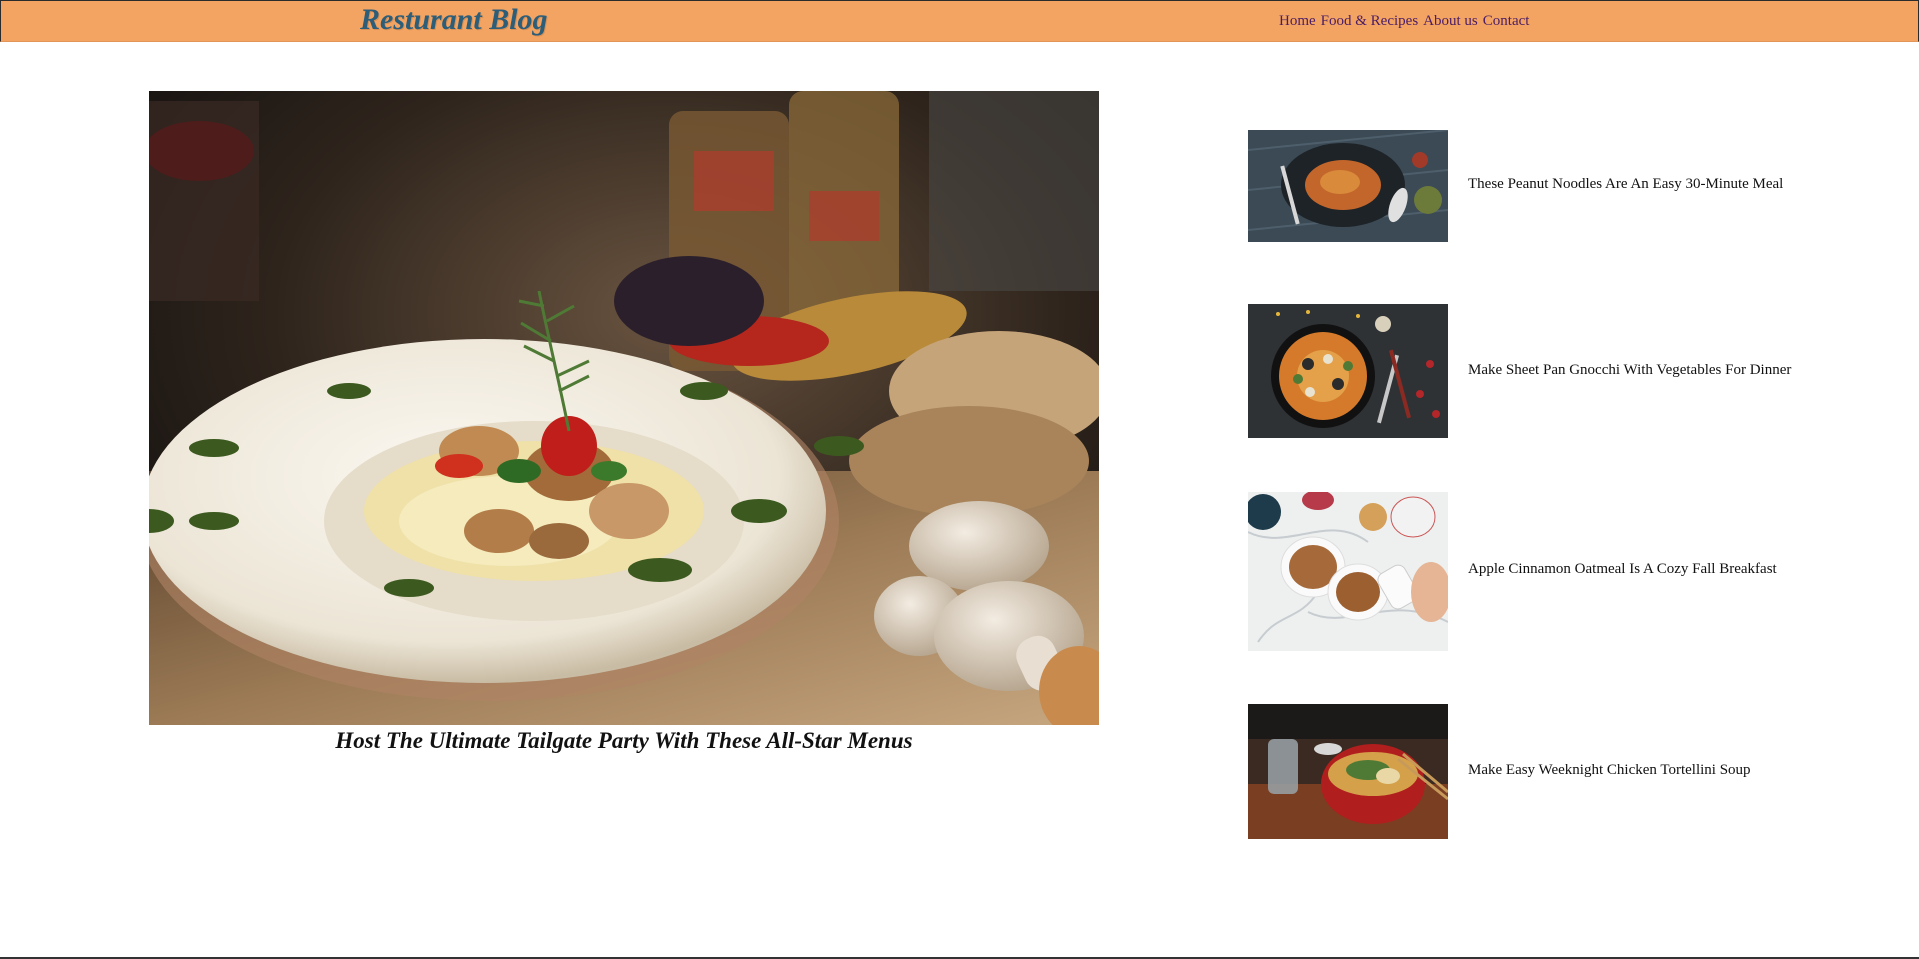 The height and width of the screenshot is (959, 1919). What do you see at coordinates (454, 20) in the screenshot?
I see `site-logo: Resturant Blog` at bounding box center [454, 20].